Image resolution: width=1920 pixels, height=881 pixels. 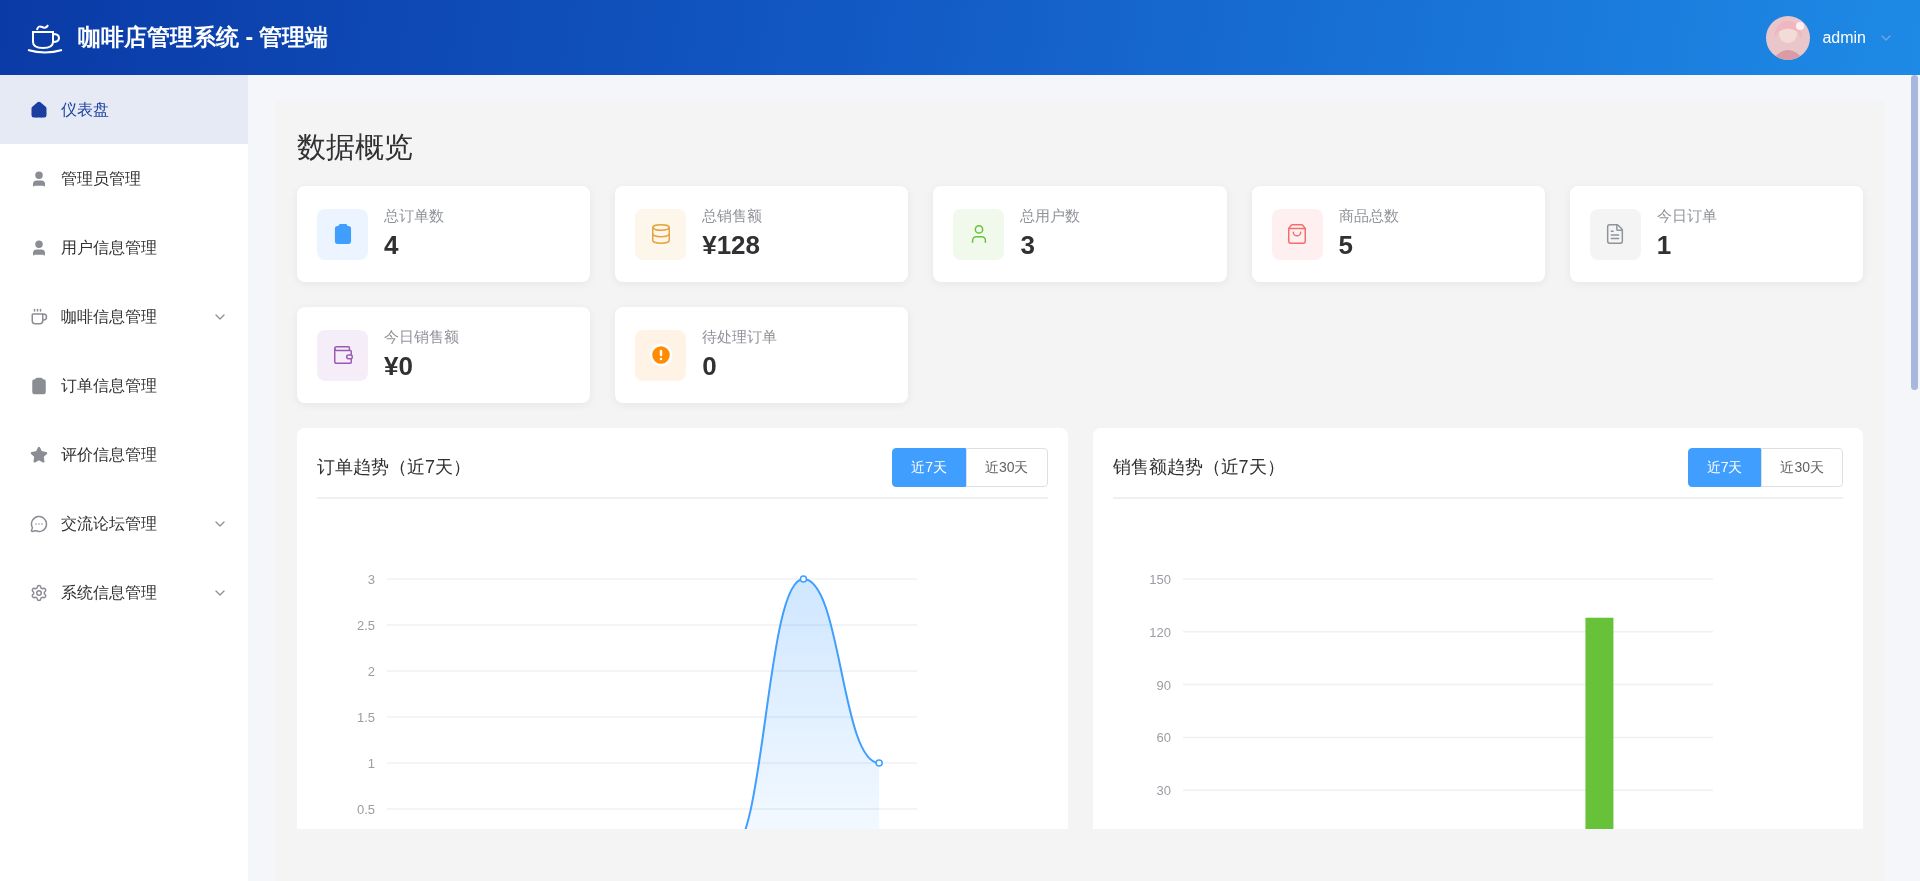 What do you see at coordinates (101, 178) in the screenshot?
I see `sidebar-label: 管理员管理` at bounding box center [101, 178].